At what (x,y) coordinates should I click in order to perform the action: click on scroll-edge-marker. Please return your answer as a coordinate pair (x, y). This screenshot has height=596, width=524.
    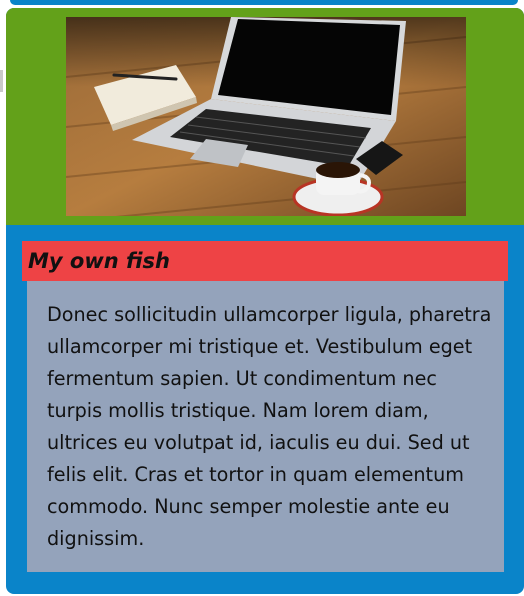
    Looking at the image, I should click on (1, 81).